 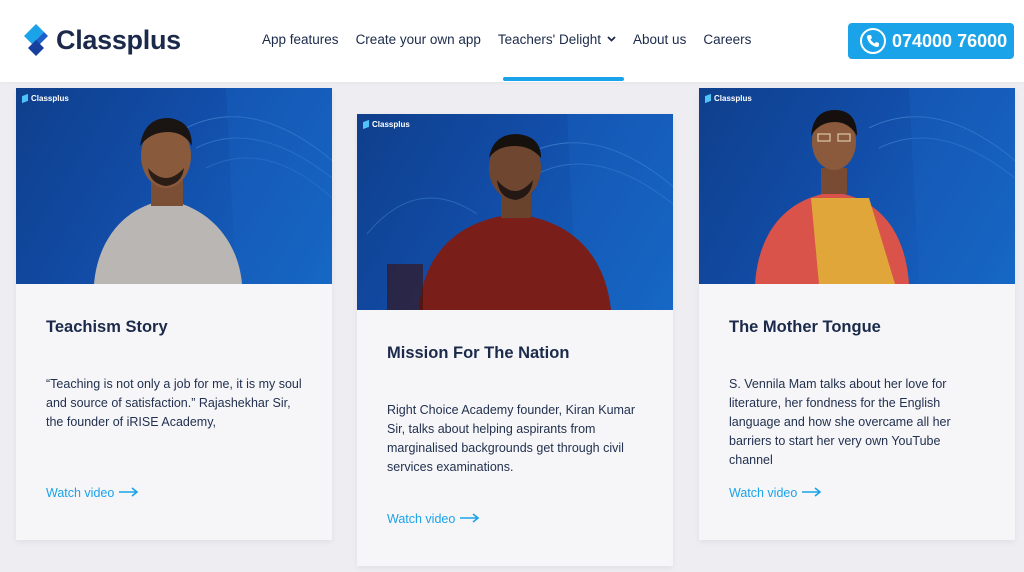 I want to click on brand-logo: Classplus, so click(x=101, y=40).